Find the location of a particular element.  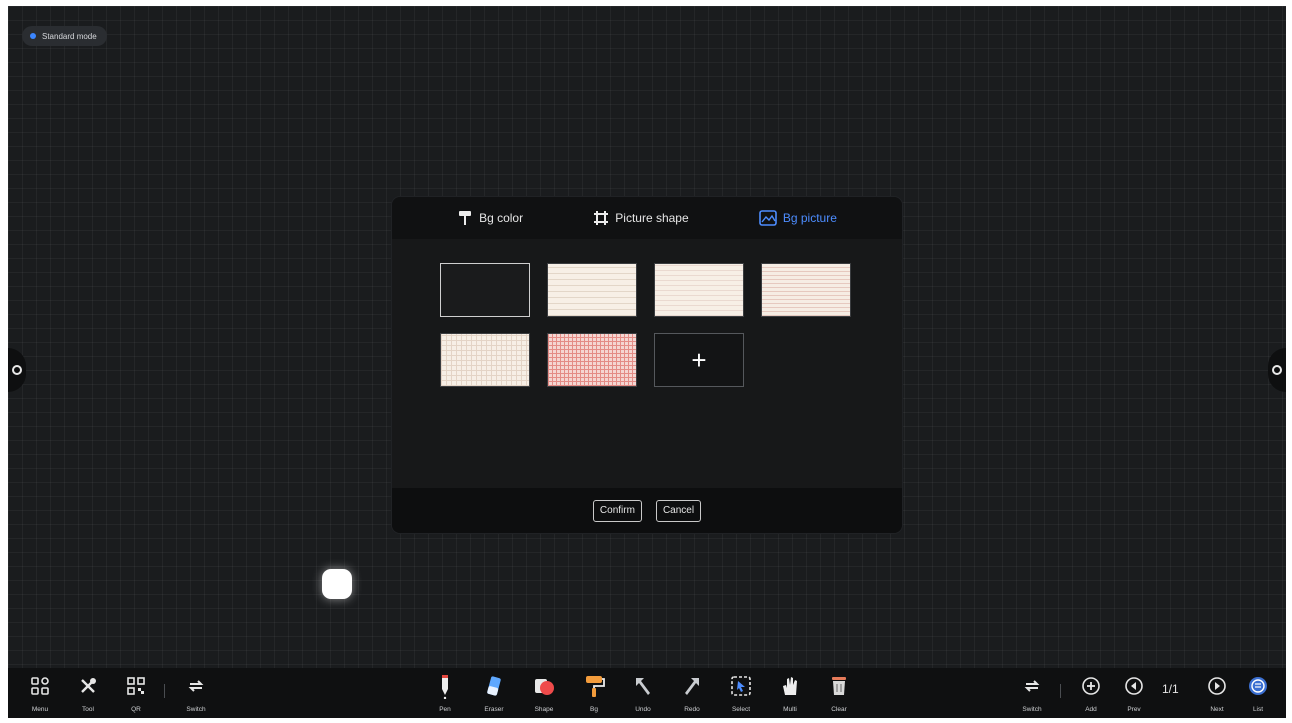

cancel-button: Cancel is located at coordinates (678, 510).